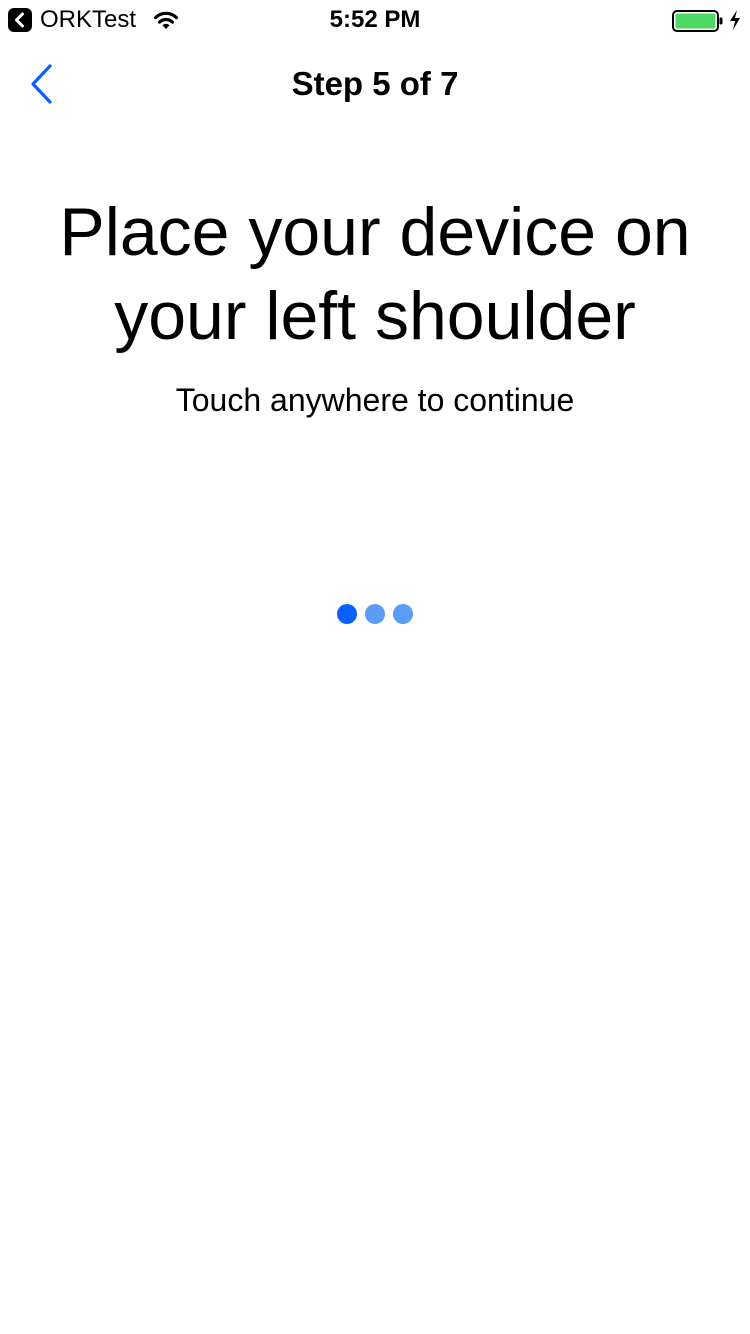 This screenshot has width=750, height=1334. I want to click on navigation-bar: Step 5 of 7, so click(375, 84).